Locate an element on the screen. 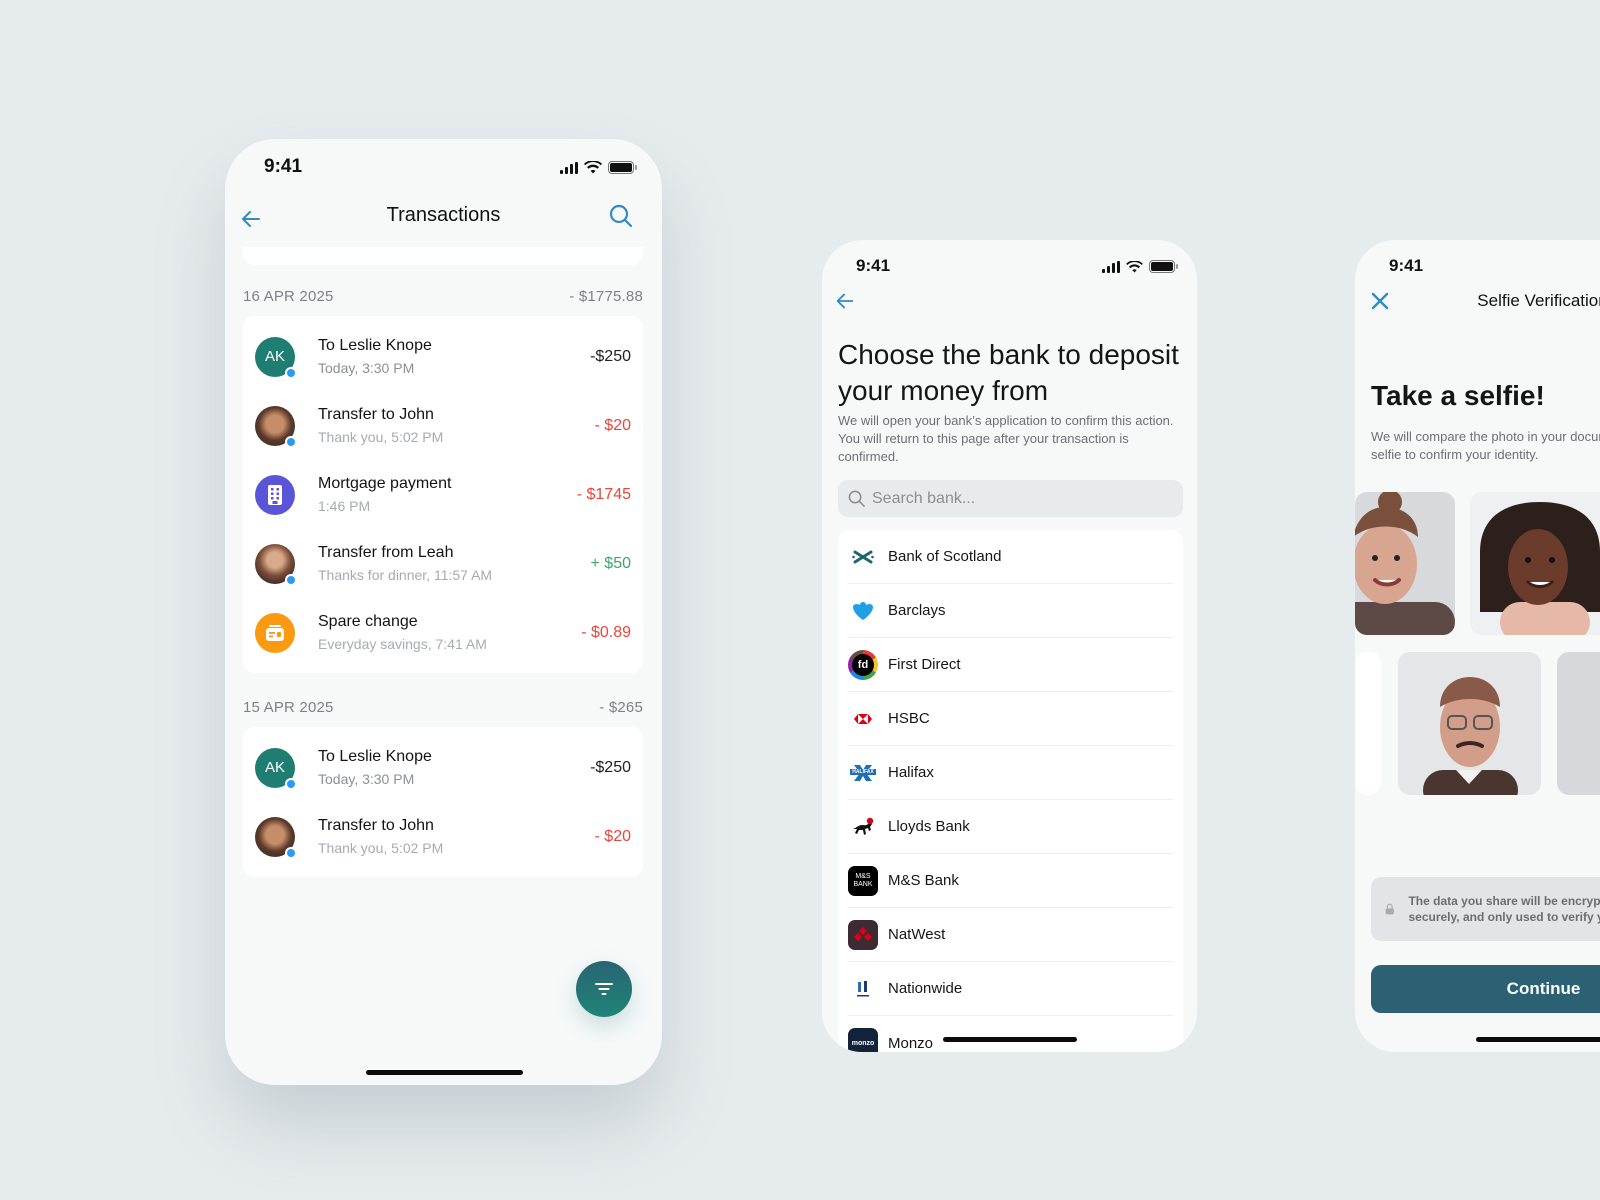 This screenshot has width=1600, height=1200. transaction-subtitle: 1:46 PM is located at coordinates (344, 506).